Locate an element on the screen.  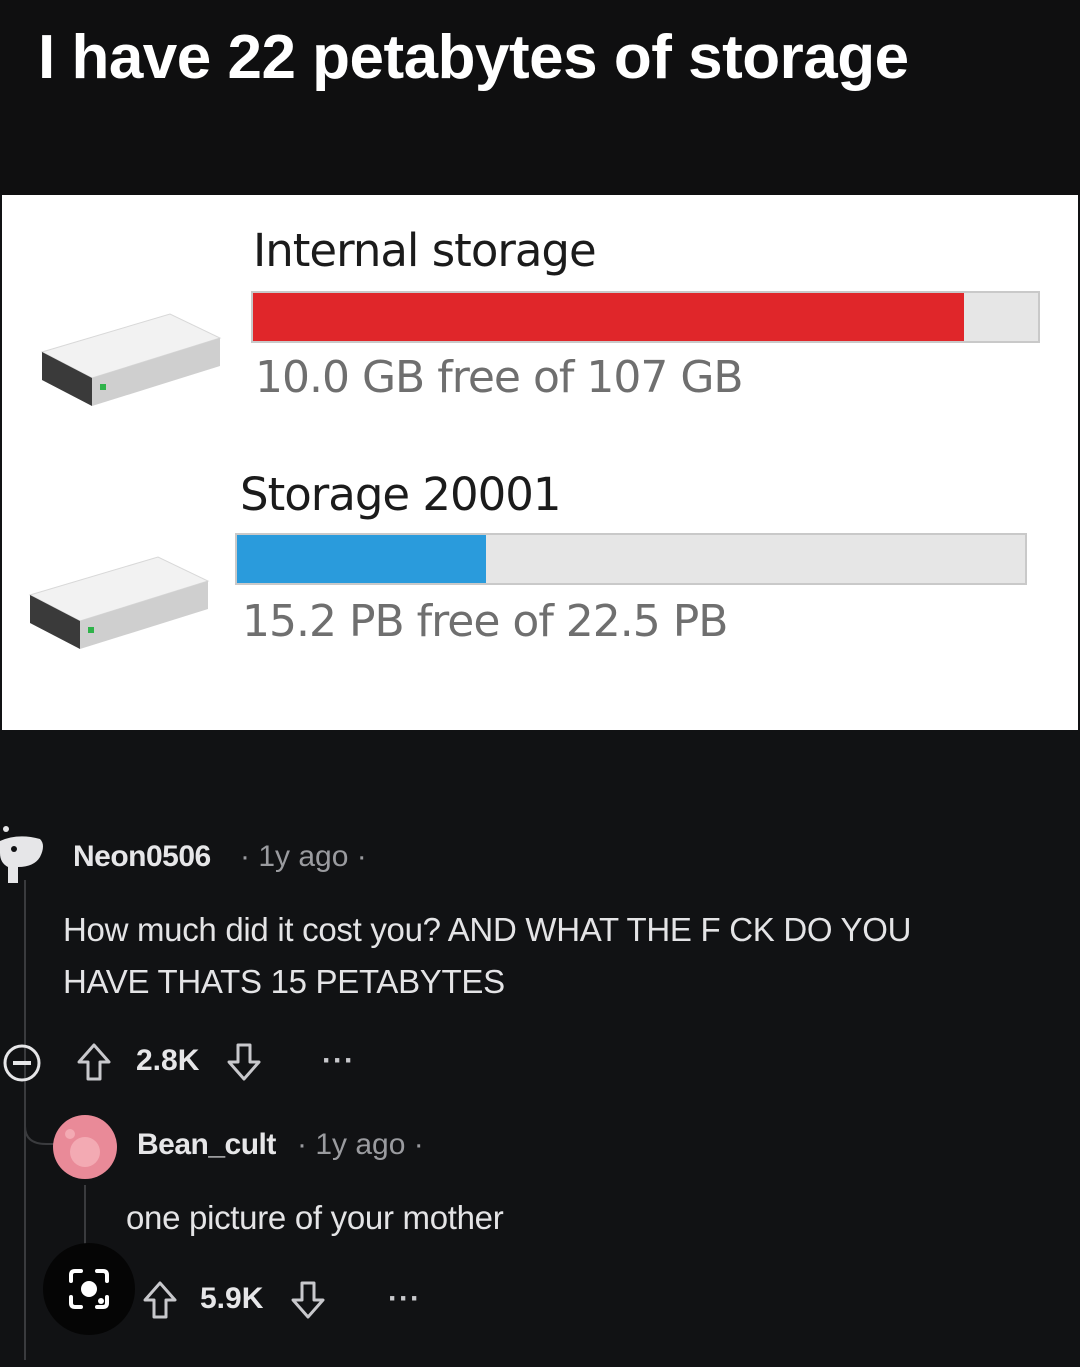
comment-body: HAVE THATS 15 PETABYTES is located at coordinates (284, 981).